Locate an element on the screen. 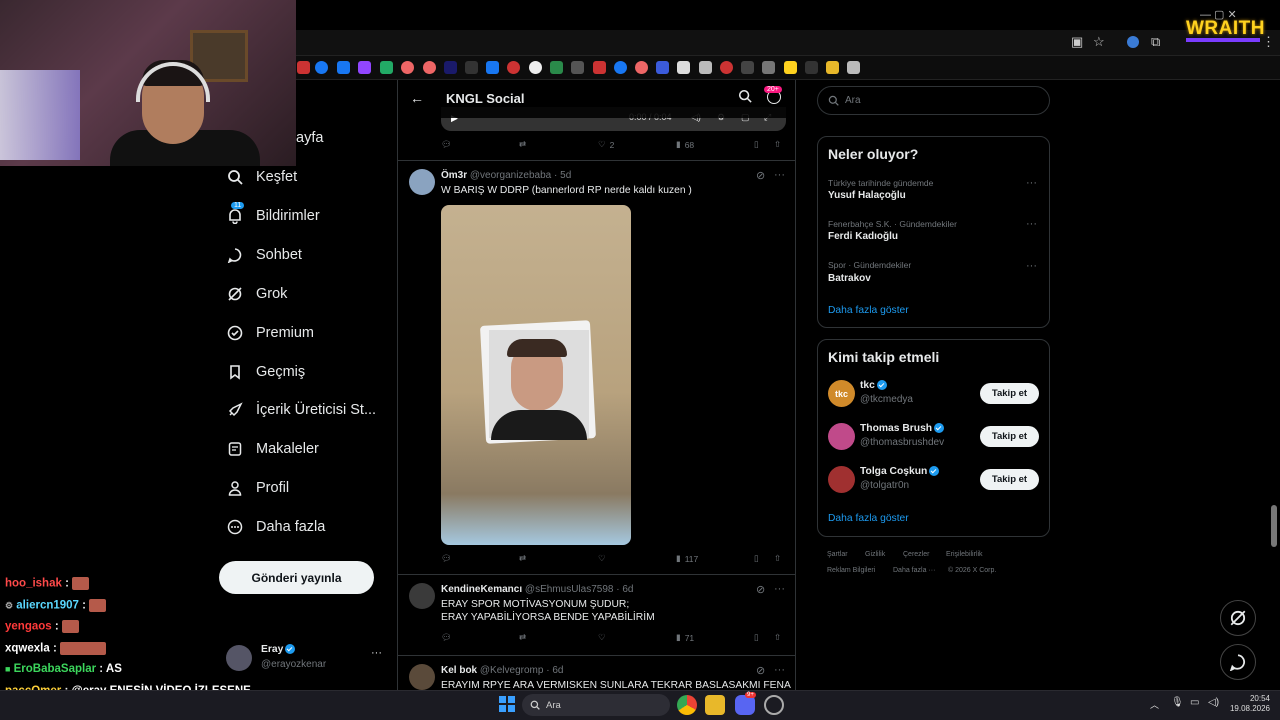 The width and height of the screenshot is (1280, 720). nav-item-grok: Grok is located at coordinates (256, 294).